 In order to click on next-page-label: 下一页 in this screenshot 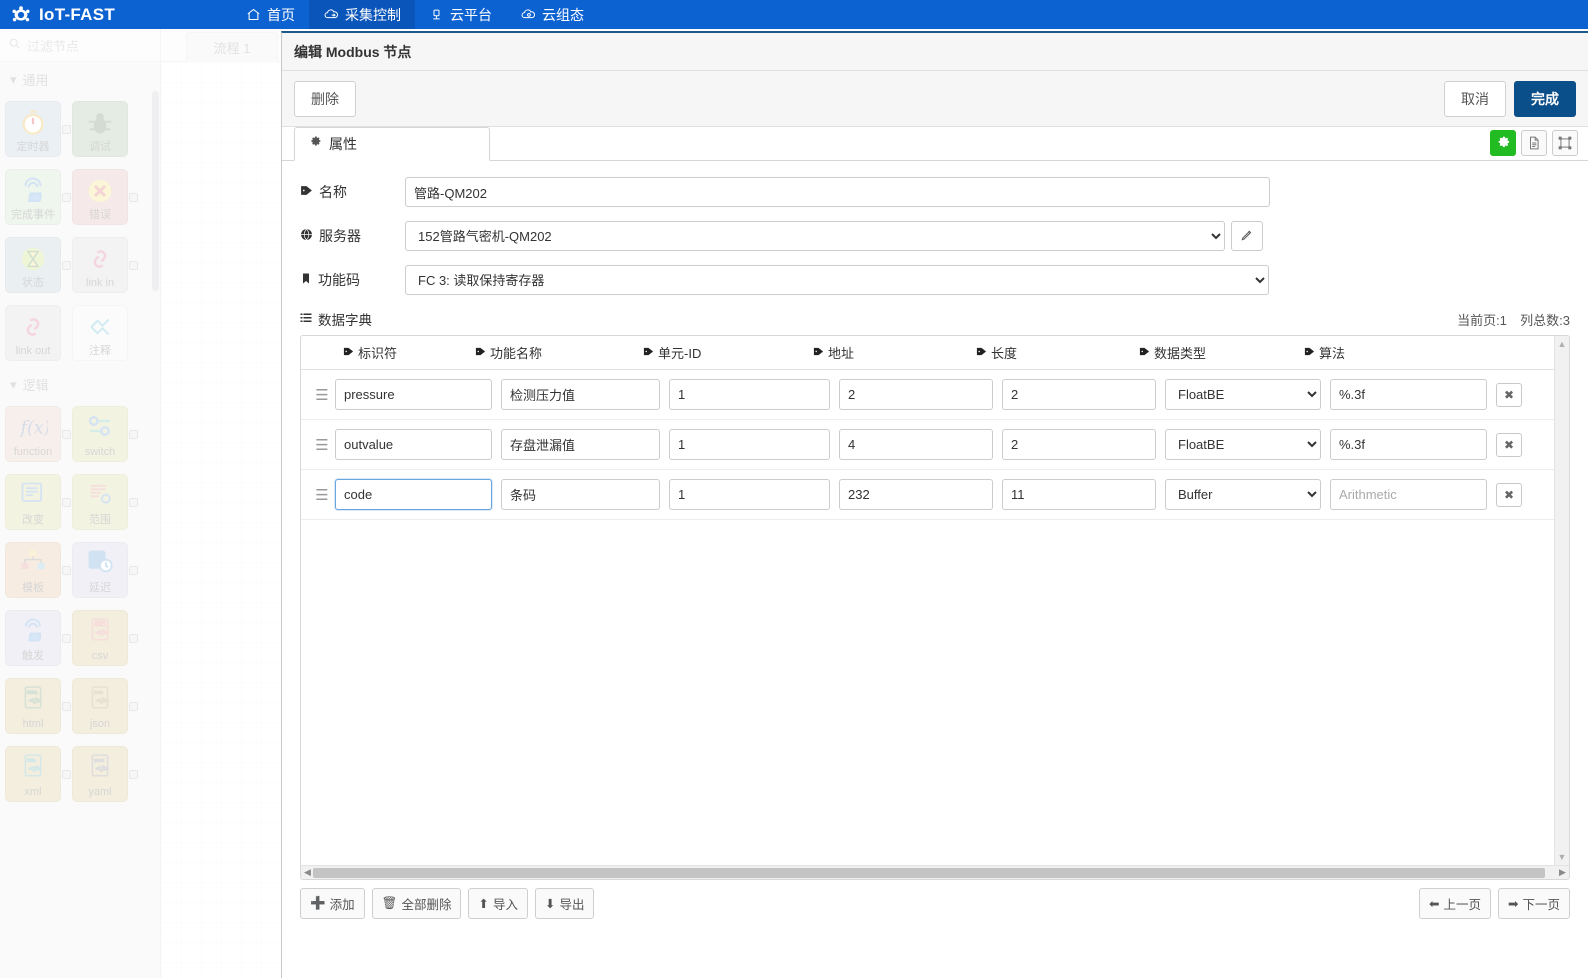, I will do `click(1541, 905)`.